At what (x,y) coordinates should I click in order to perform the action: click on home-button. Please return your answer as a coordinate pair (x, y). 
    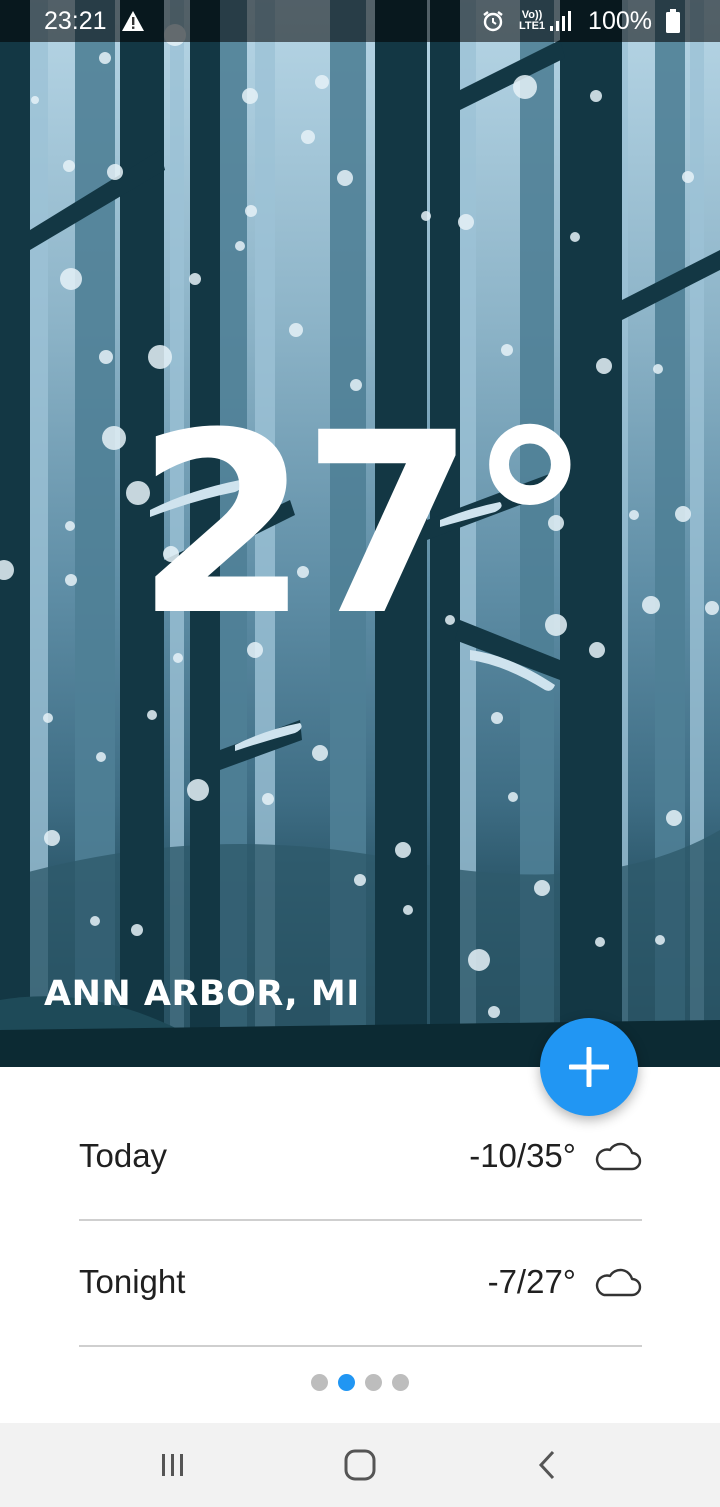
    Looking at the image, I should click on (360, 1465).